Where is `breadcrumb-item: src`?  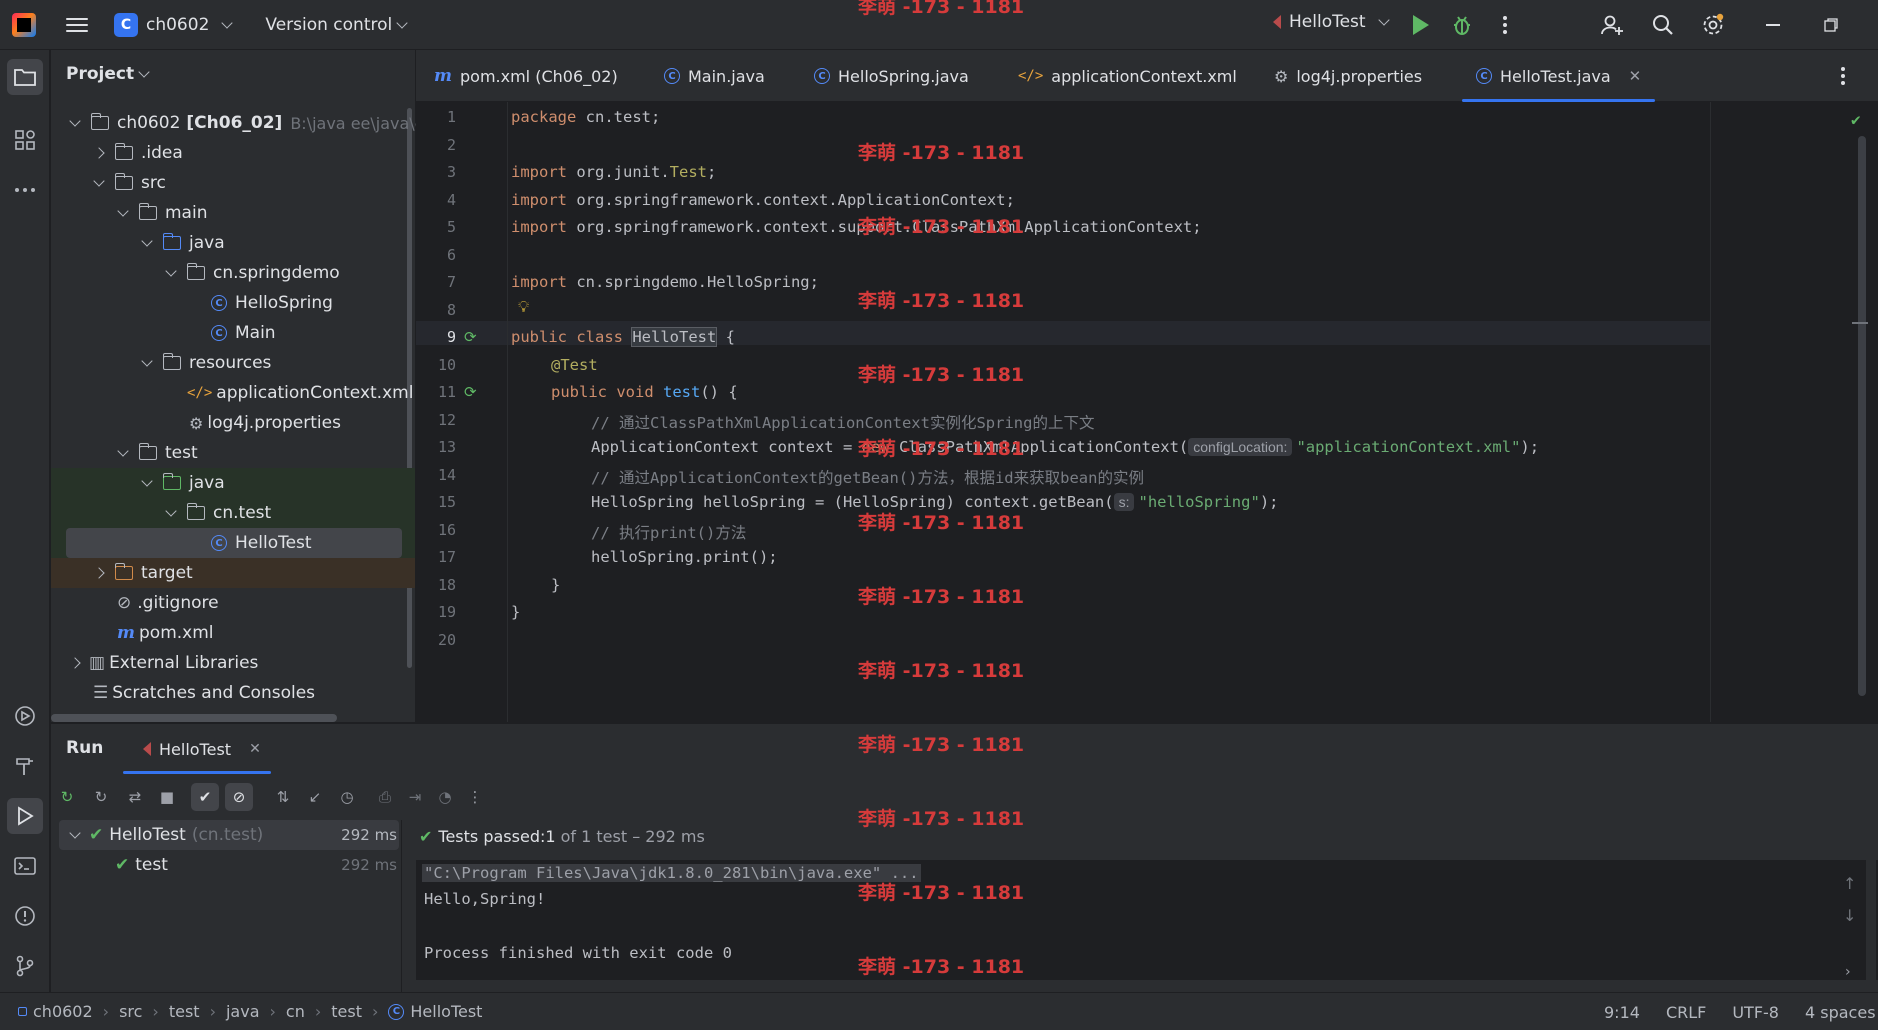 breadcrumb-item: src is located at coordinates (130, 1011).